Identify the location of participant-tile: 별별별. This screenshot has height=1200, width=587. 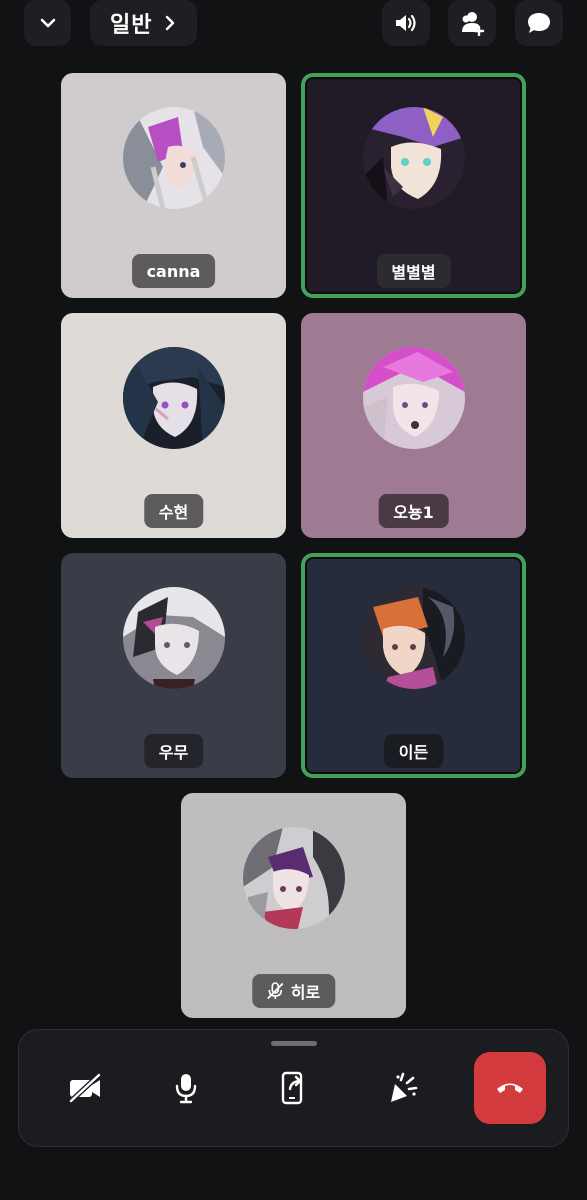
(413, 185).